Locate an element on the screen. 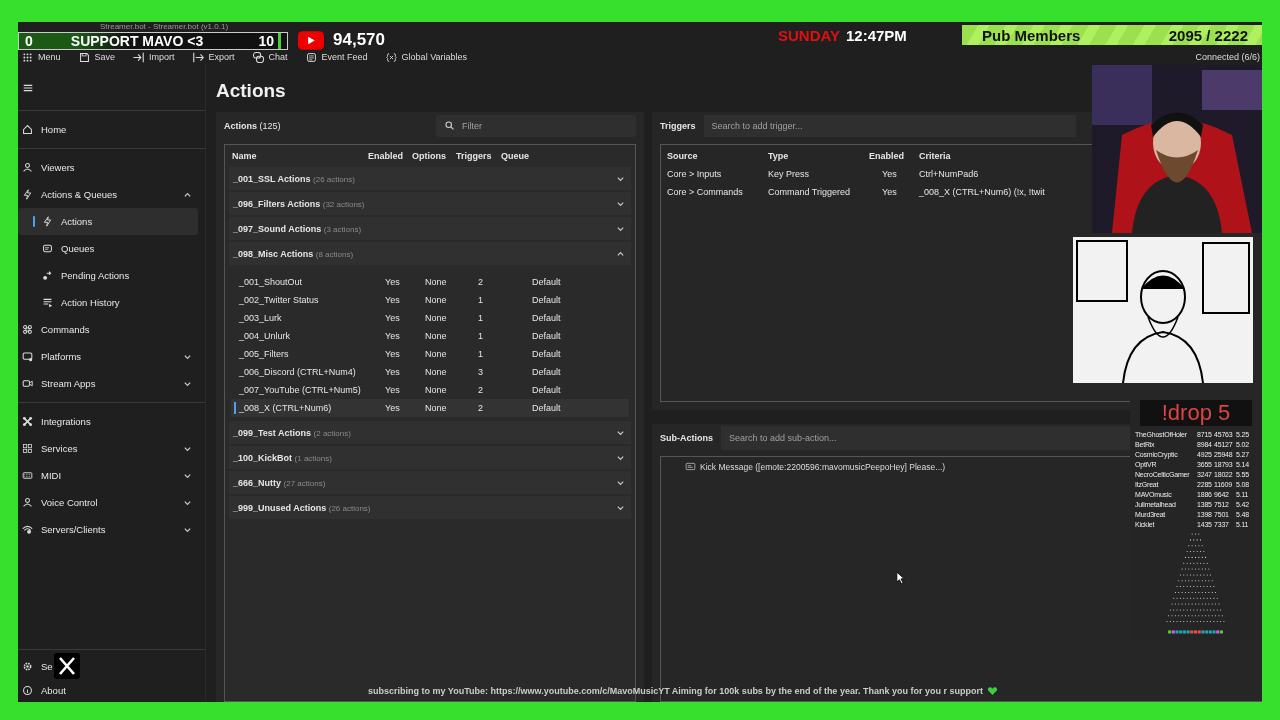 The image size is (1280, 720). toolbar-button: Event Feed is located at coordinates (336, 57).